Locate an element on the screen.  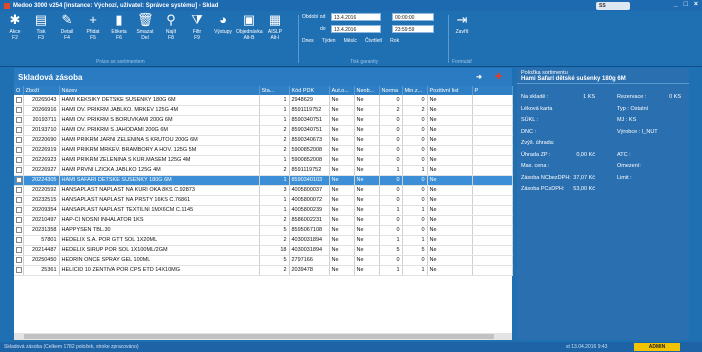
detail-v: 37,07 Kč is located at coordinates (584, 177).